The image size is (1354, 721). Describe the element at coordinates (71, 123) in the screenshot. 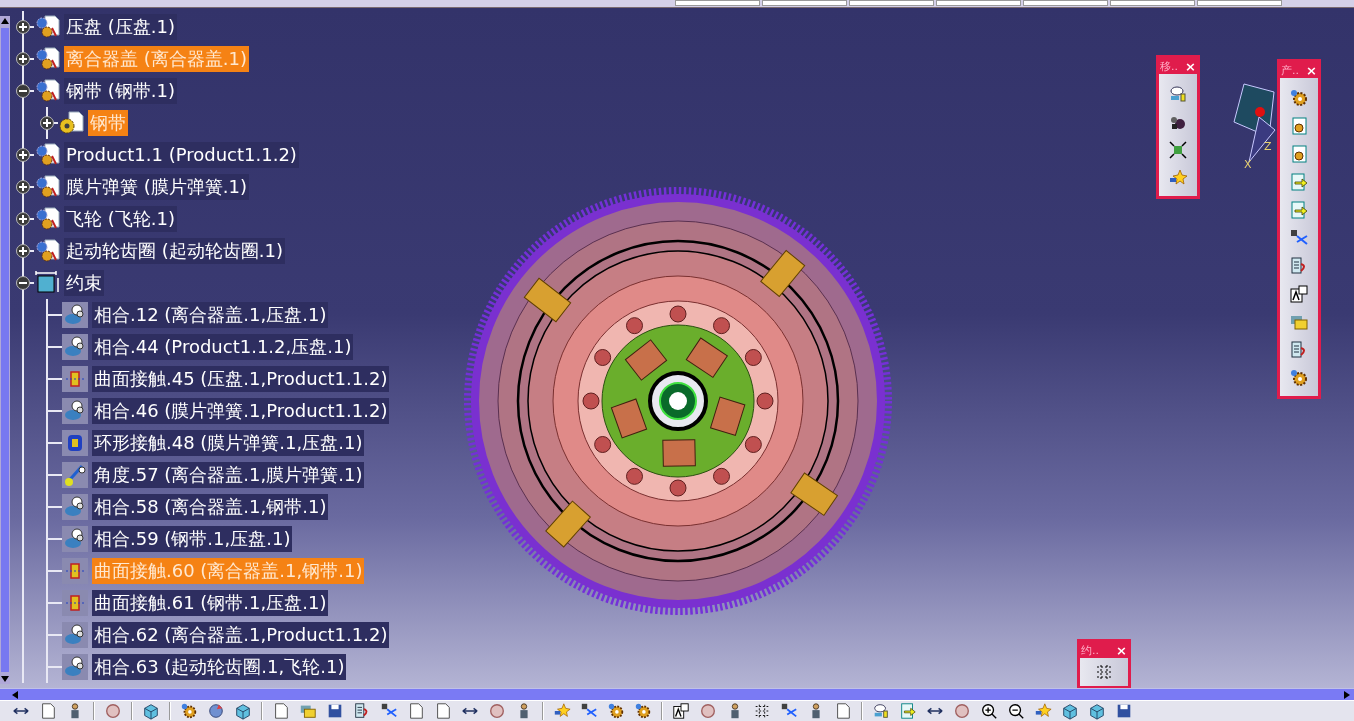

I see `part-icon` at that location.